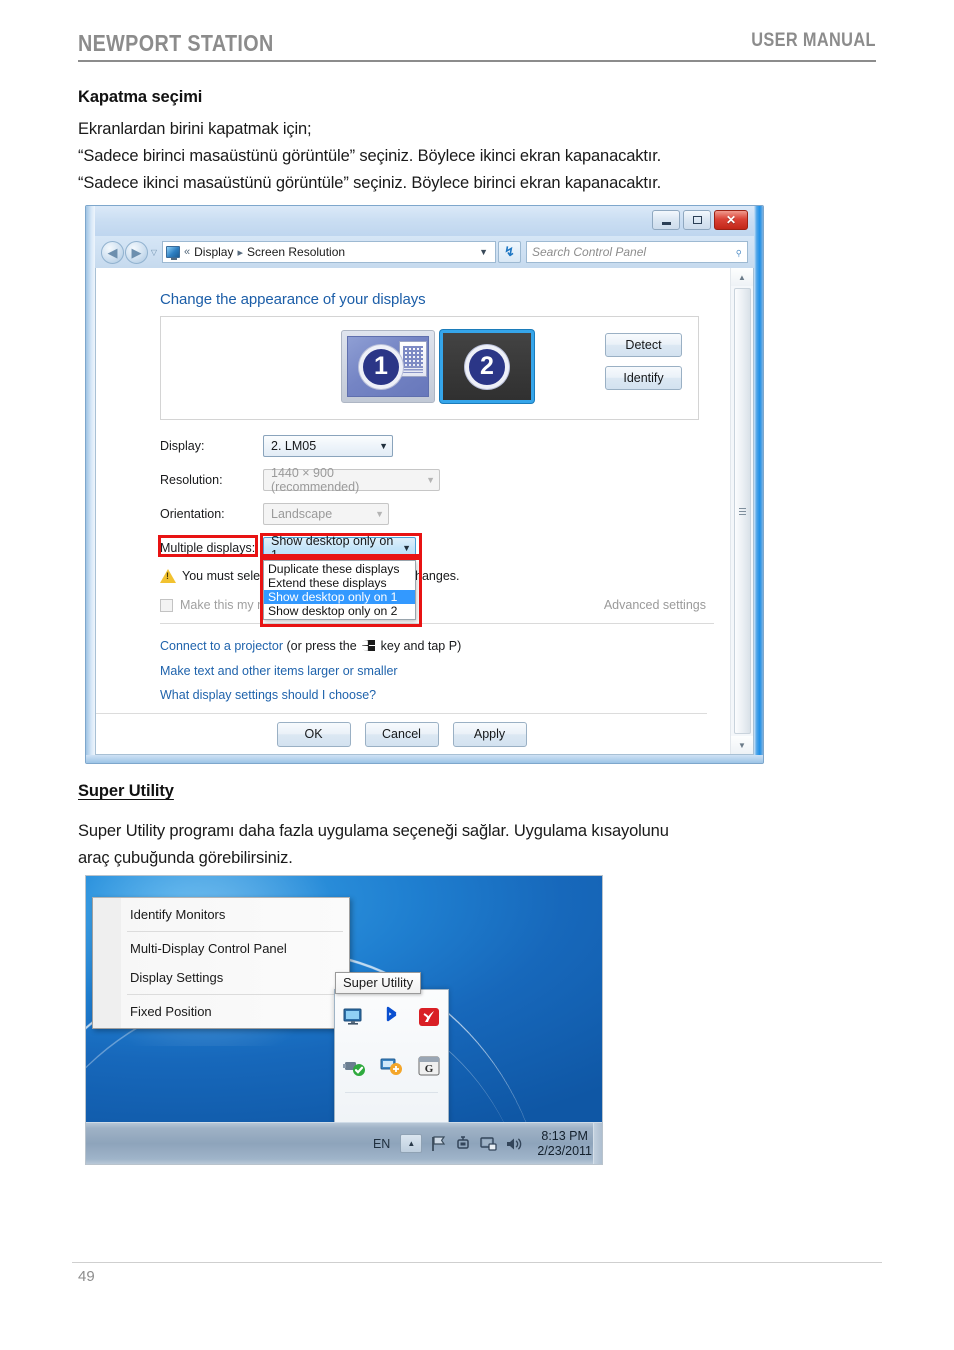 The width and height of the screenshot is (954, 1350). Describe the element at coordinates (140, 97) in the screenshot. I see `section-heading-kapatma: Kapatma seçimi` at that location.